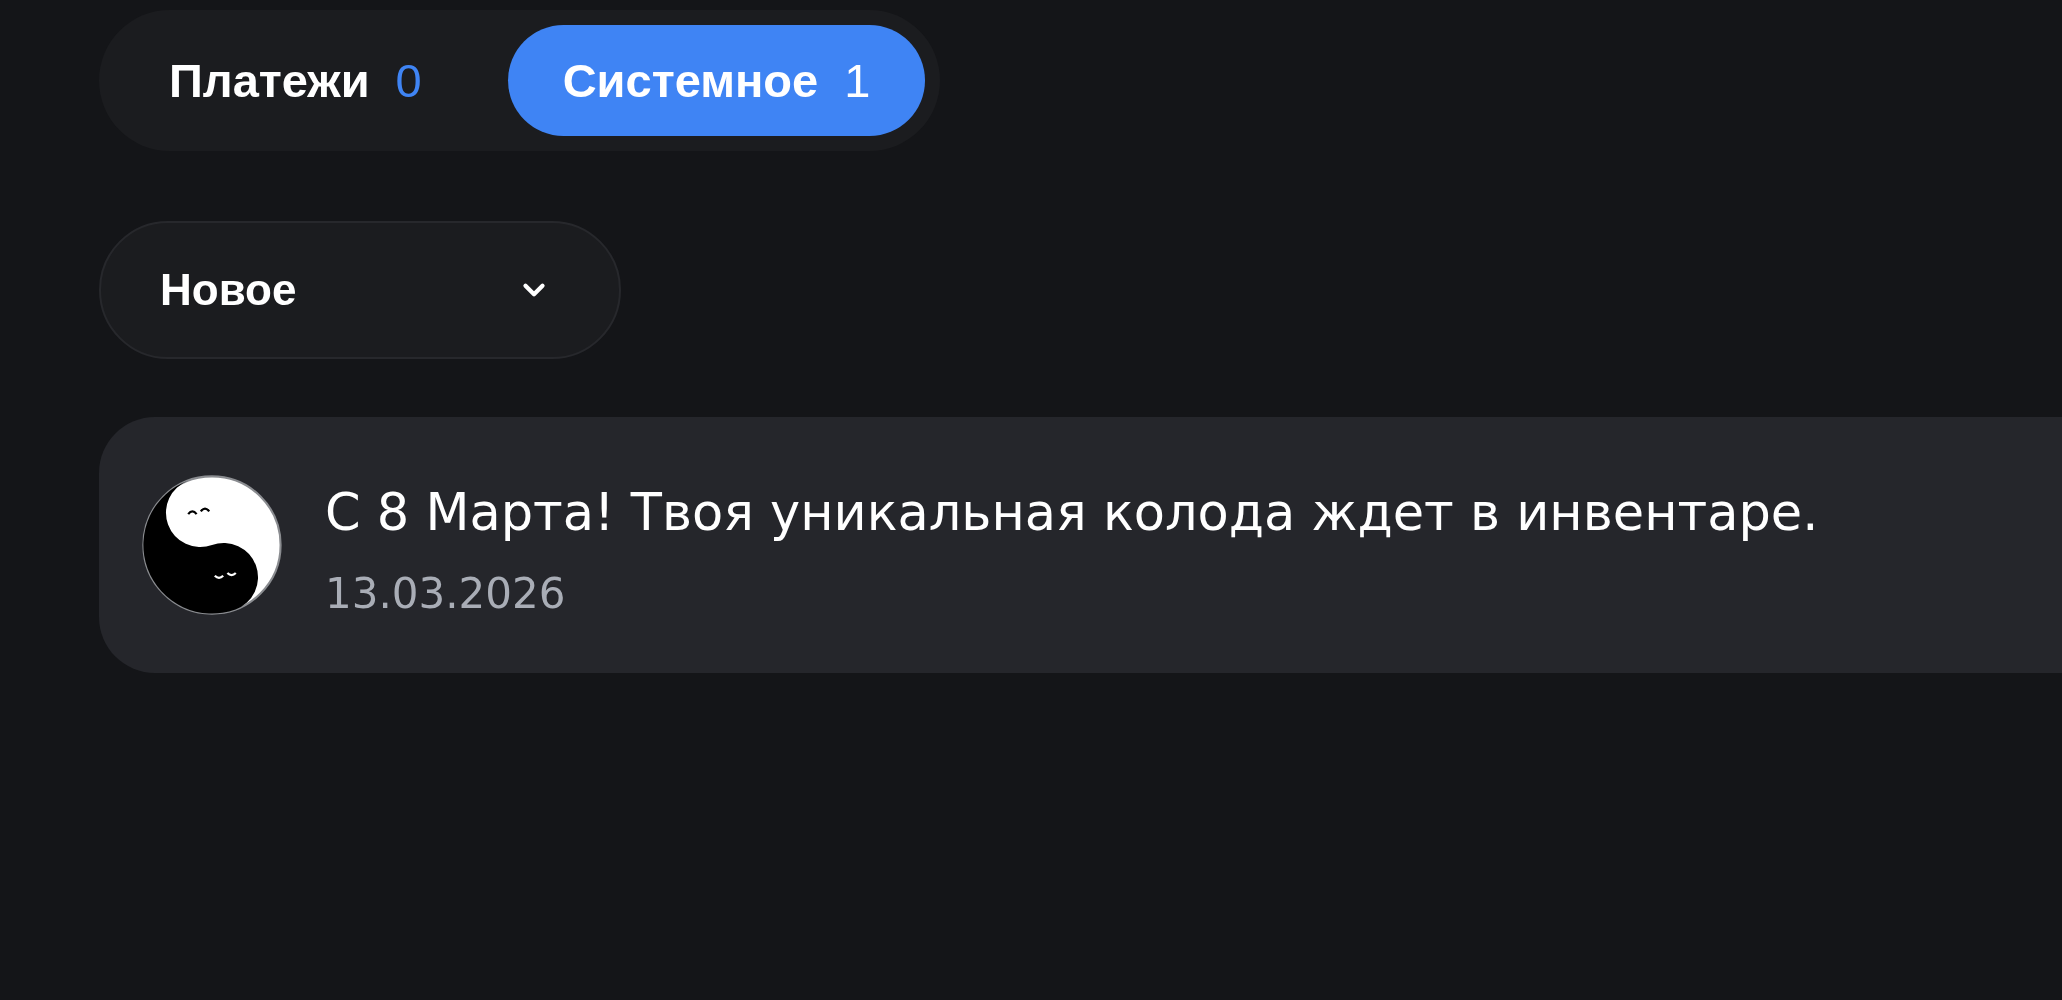 This screenshot has height=1000, width=2062. Describe the element at coordinates (295, 80) in the screenshot. I see `tab: Платежи 0` at that location.